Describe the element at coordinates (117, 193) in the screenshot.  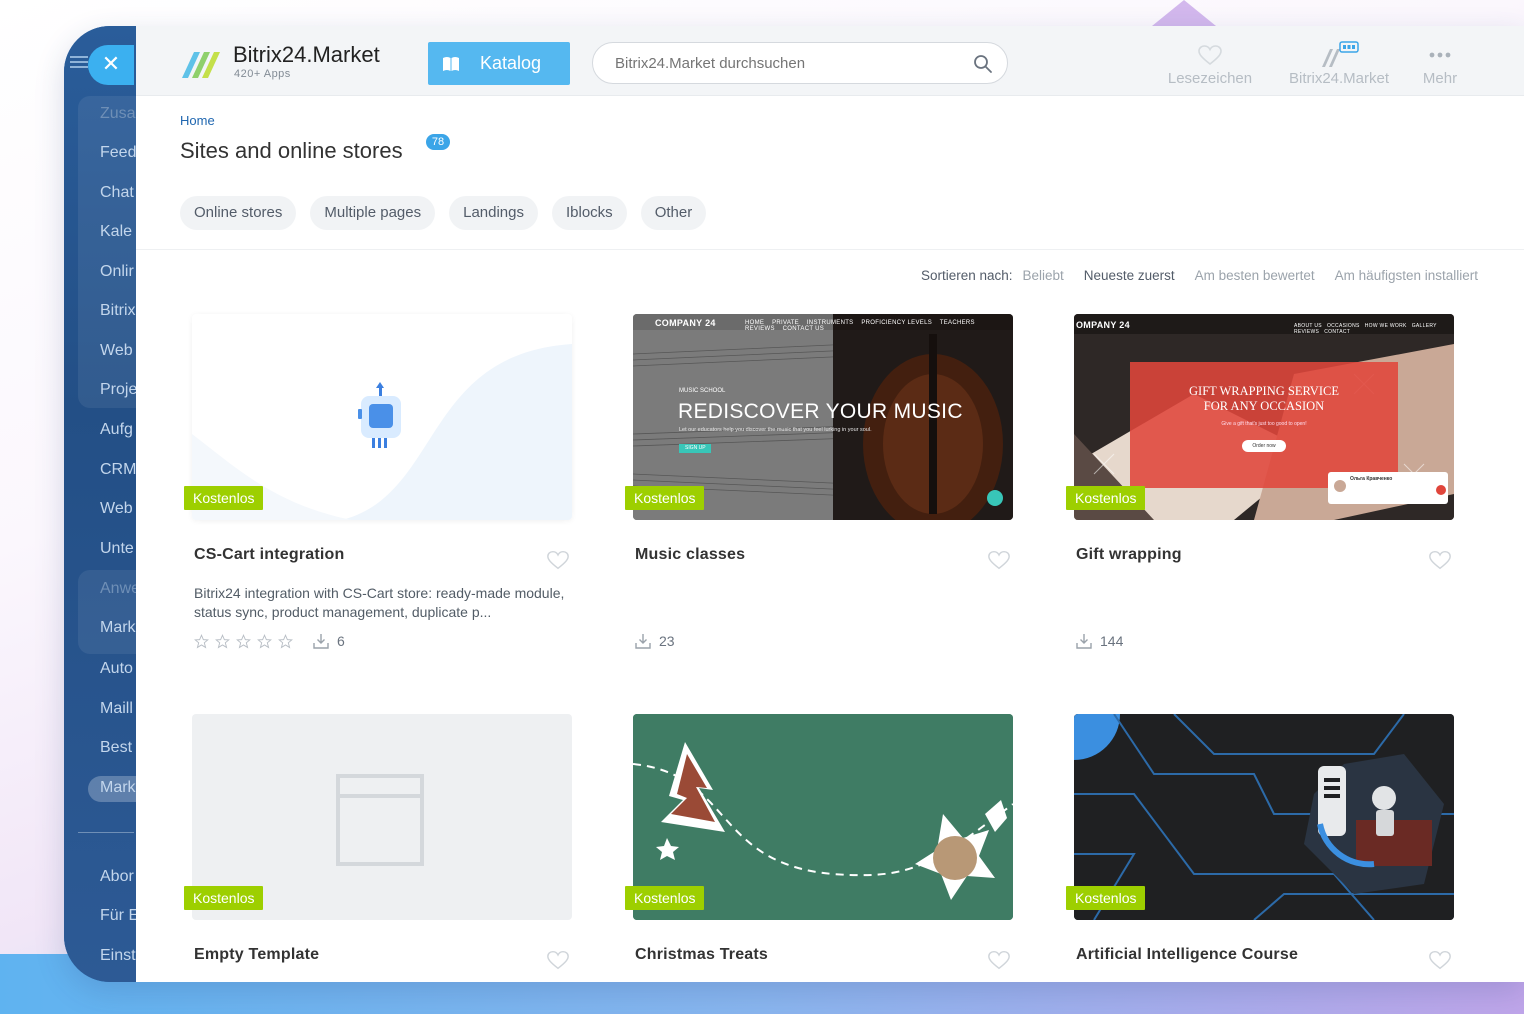
I see `sidebar-item: Chat` at that location.